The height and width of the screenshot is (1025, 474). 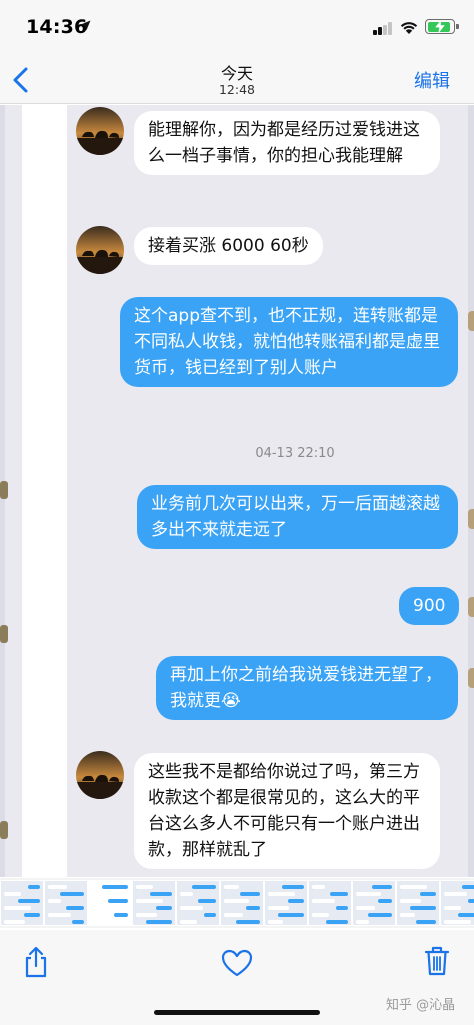 I want to click on cellular-signal-icon, so click(x=383, y=28).